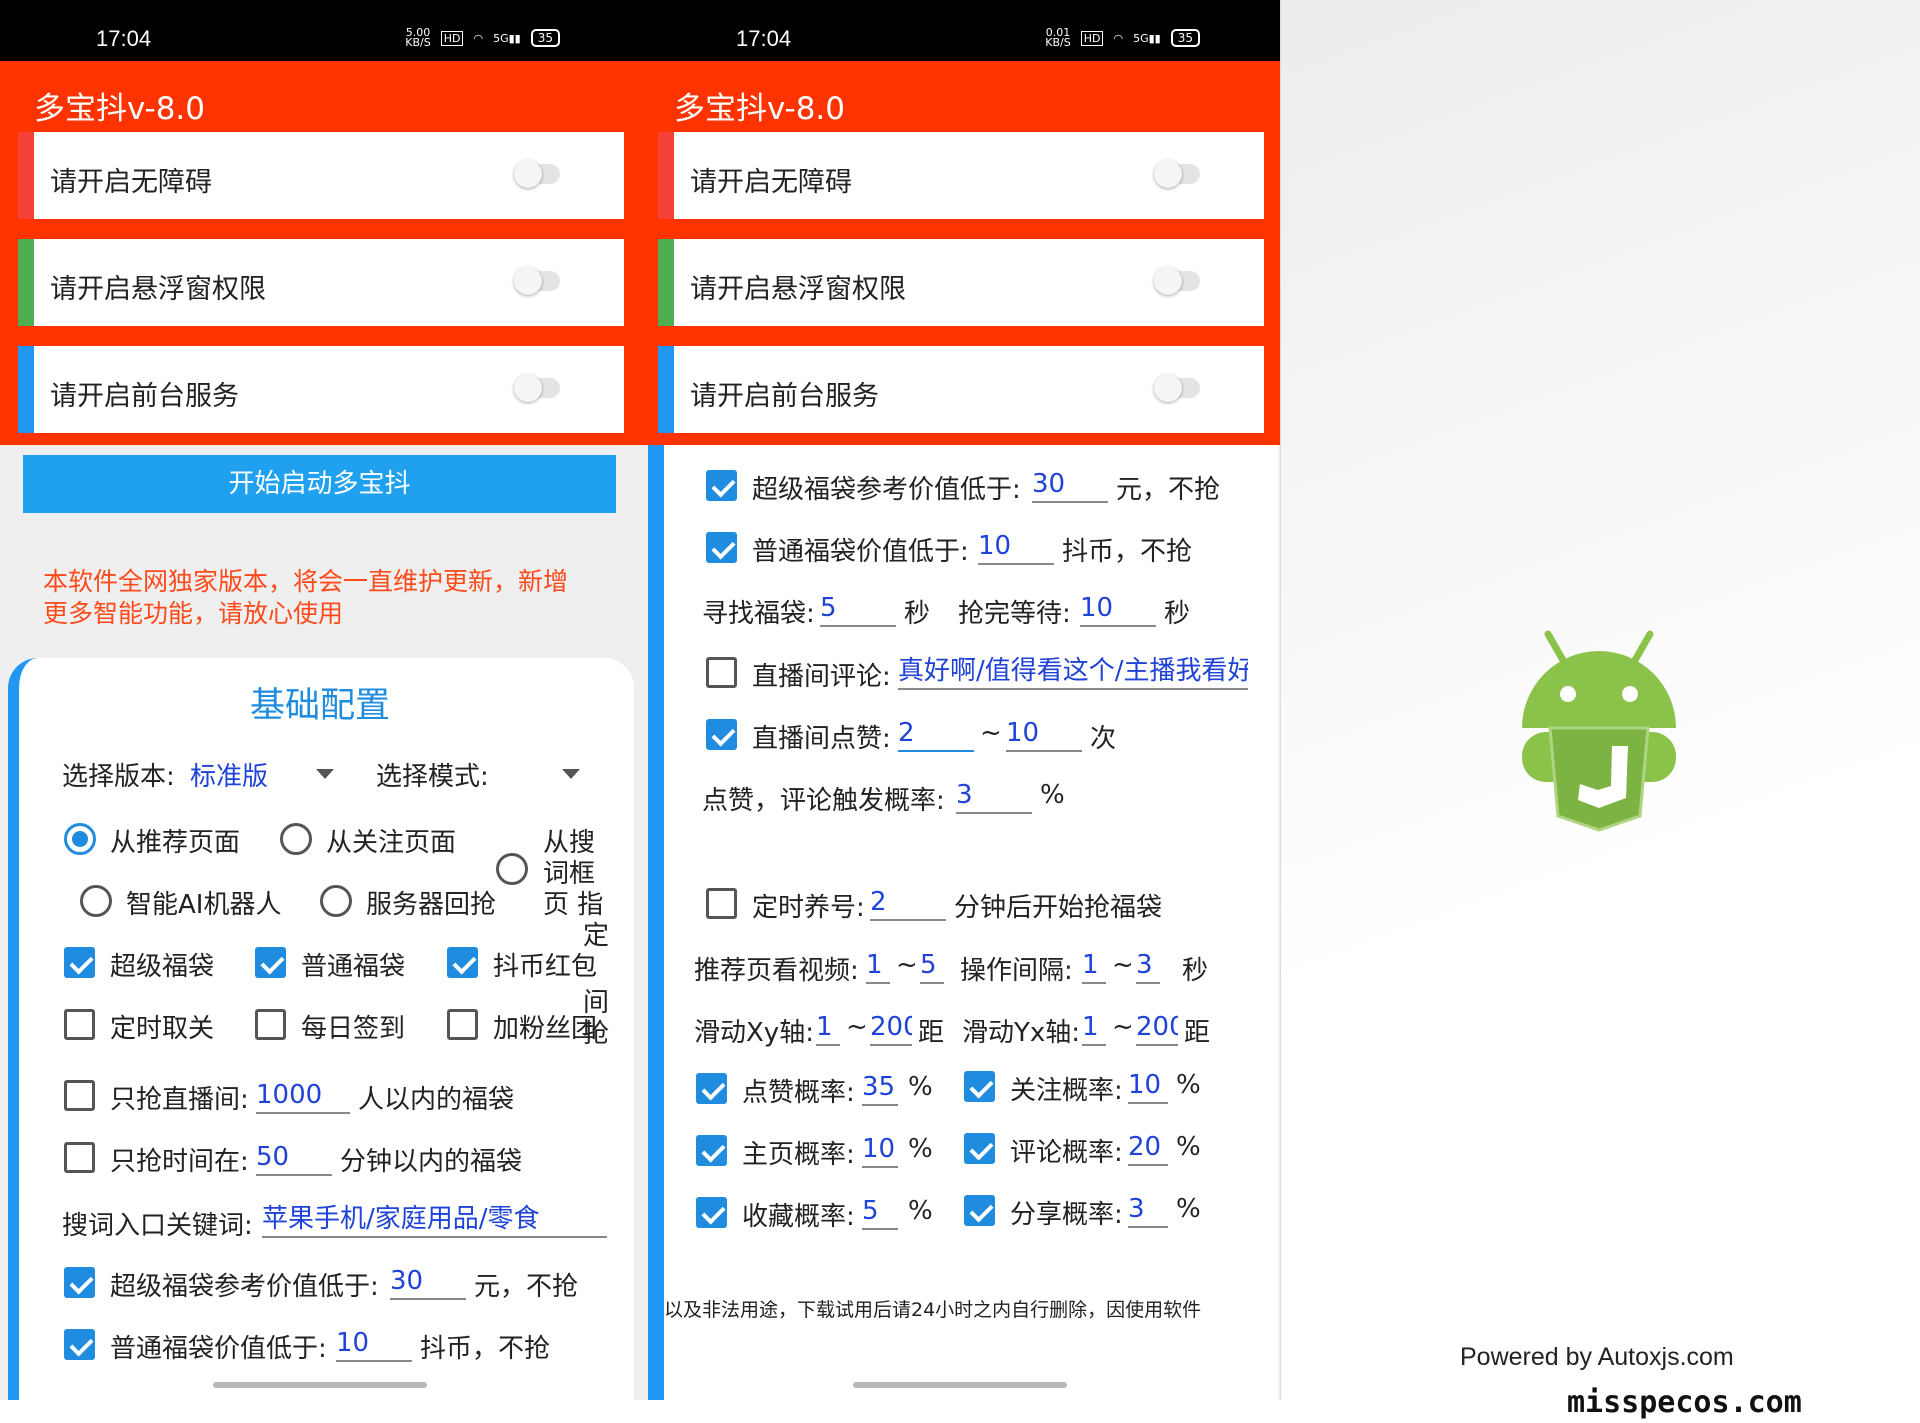  What do you see at coordinates (431, 905) in the screenshot?
I see `radio-label: 服务器回抢` at bounding box center [431, 905].